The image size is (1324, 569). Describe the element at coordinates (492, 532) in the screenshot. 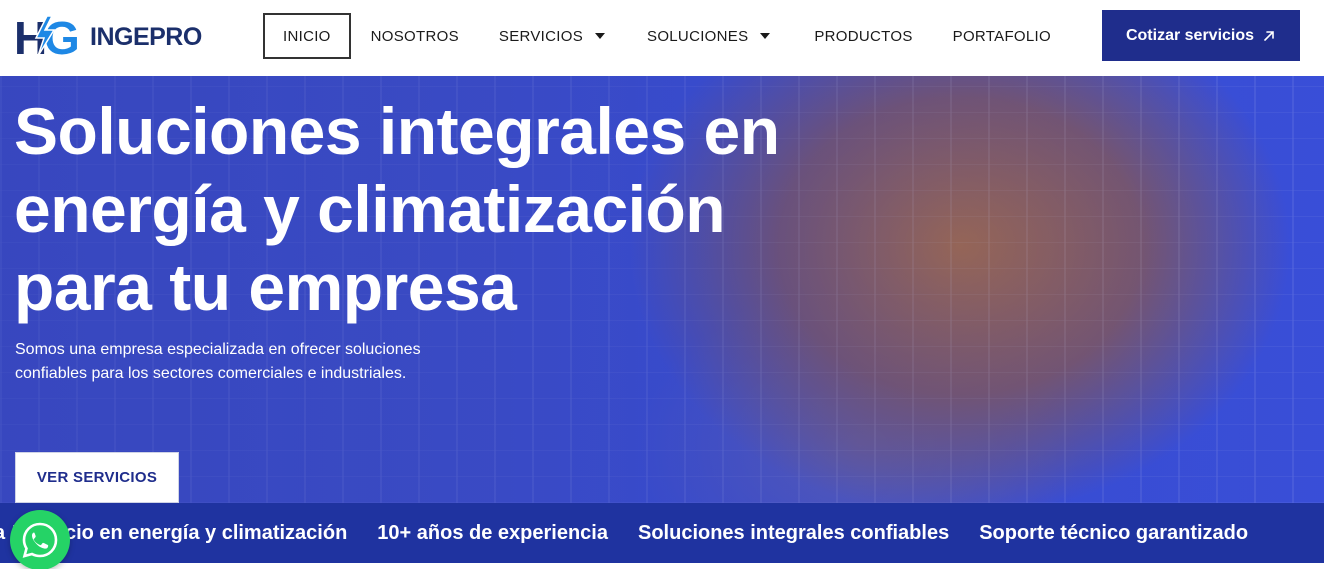

I see `marquee-item: 10+ años de experiencia` at that location.